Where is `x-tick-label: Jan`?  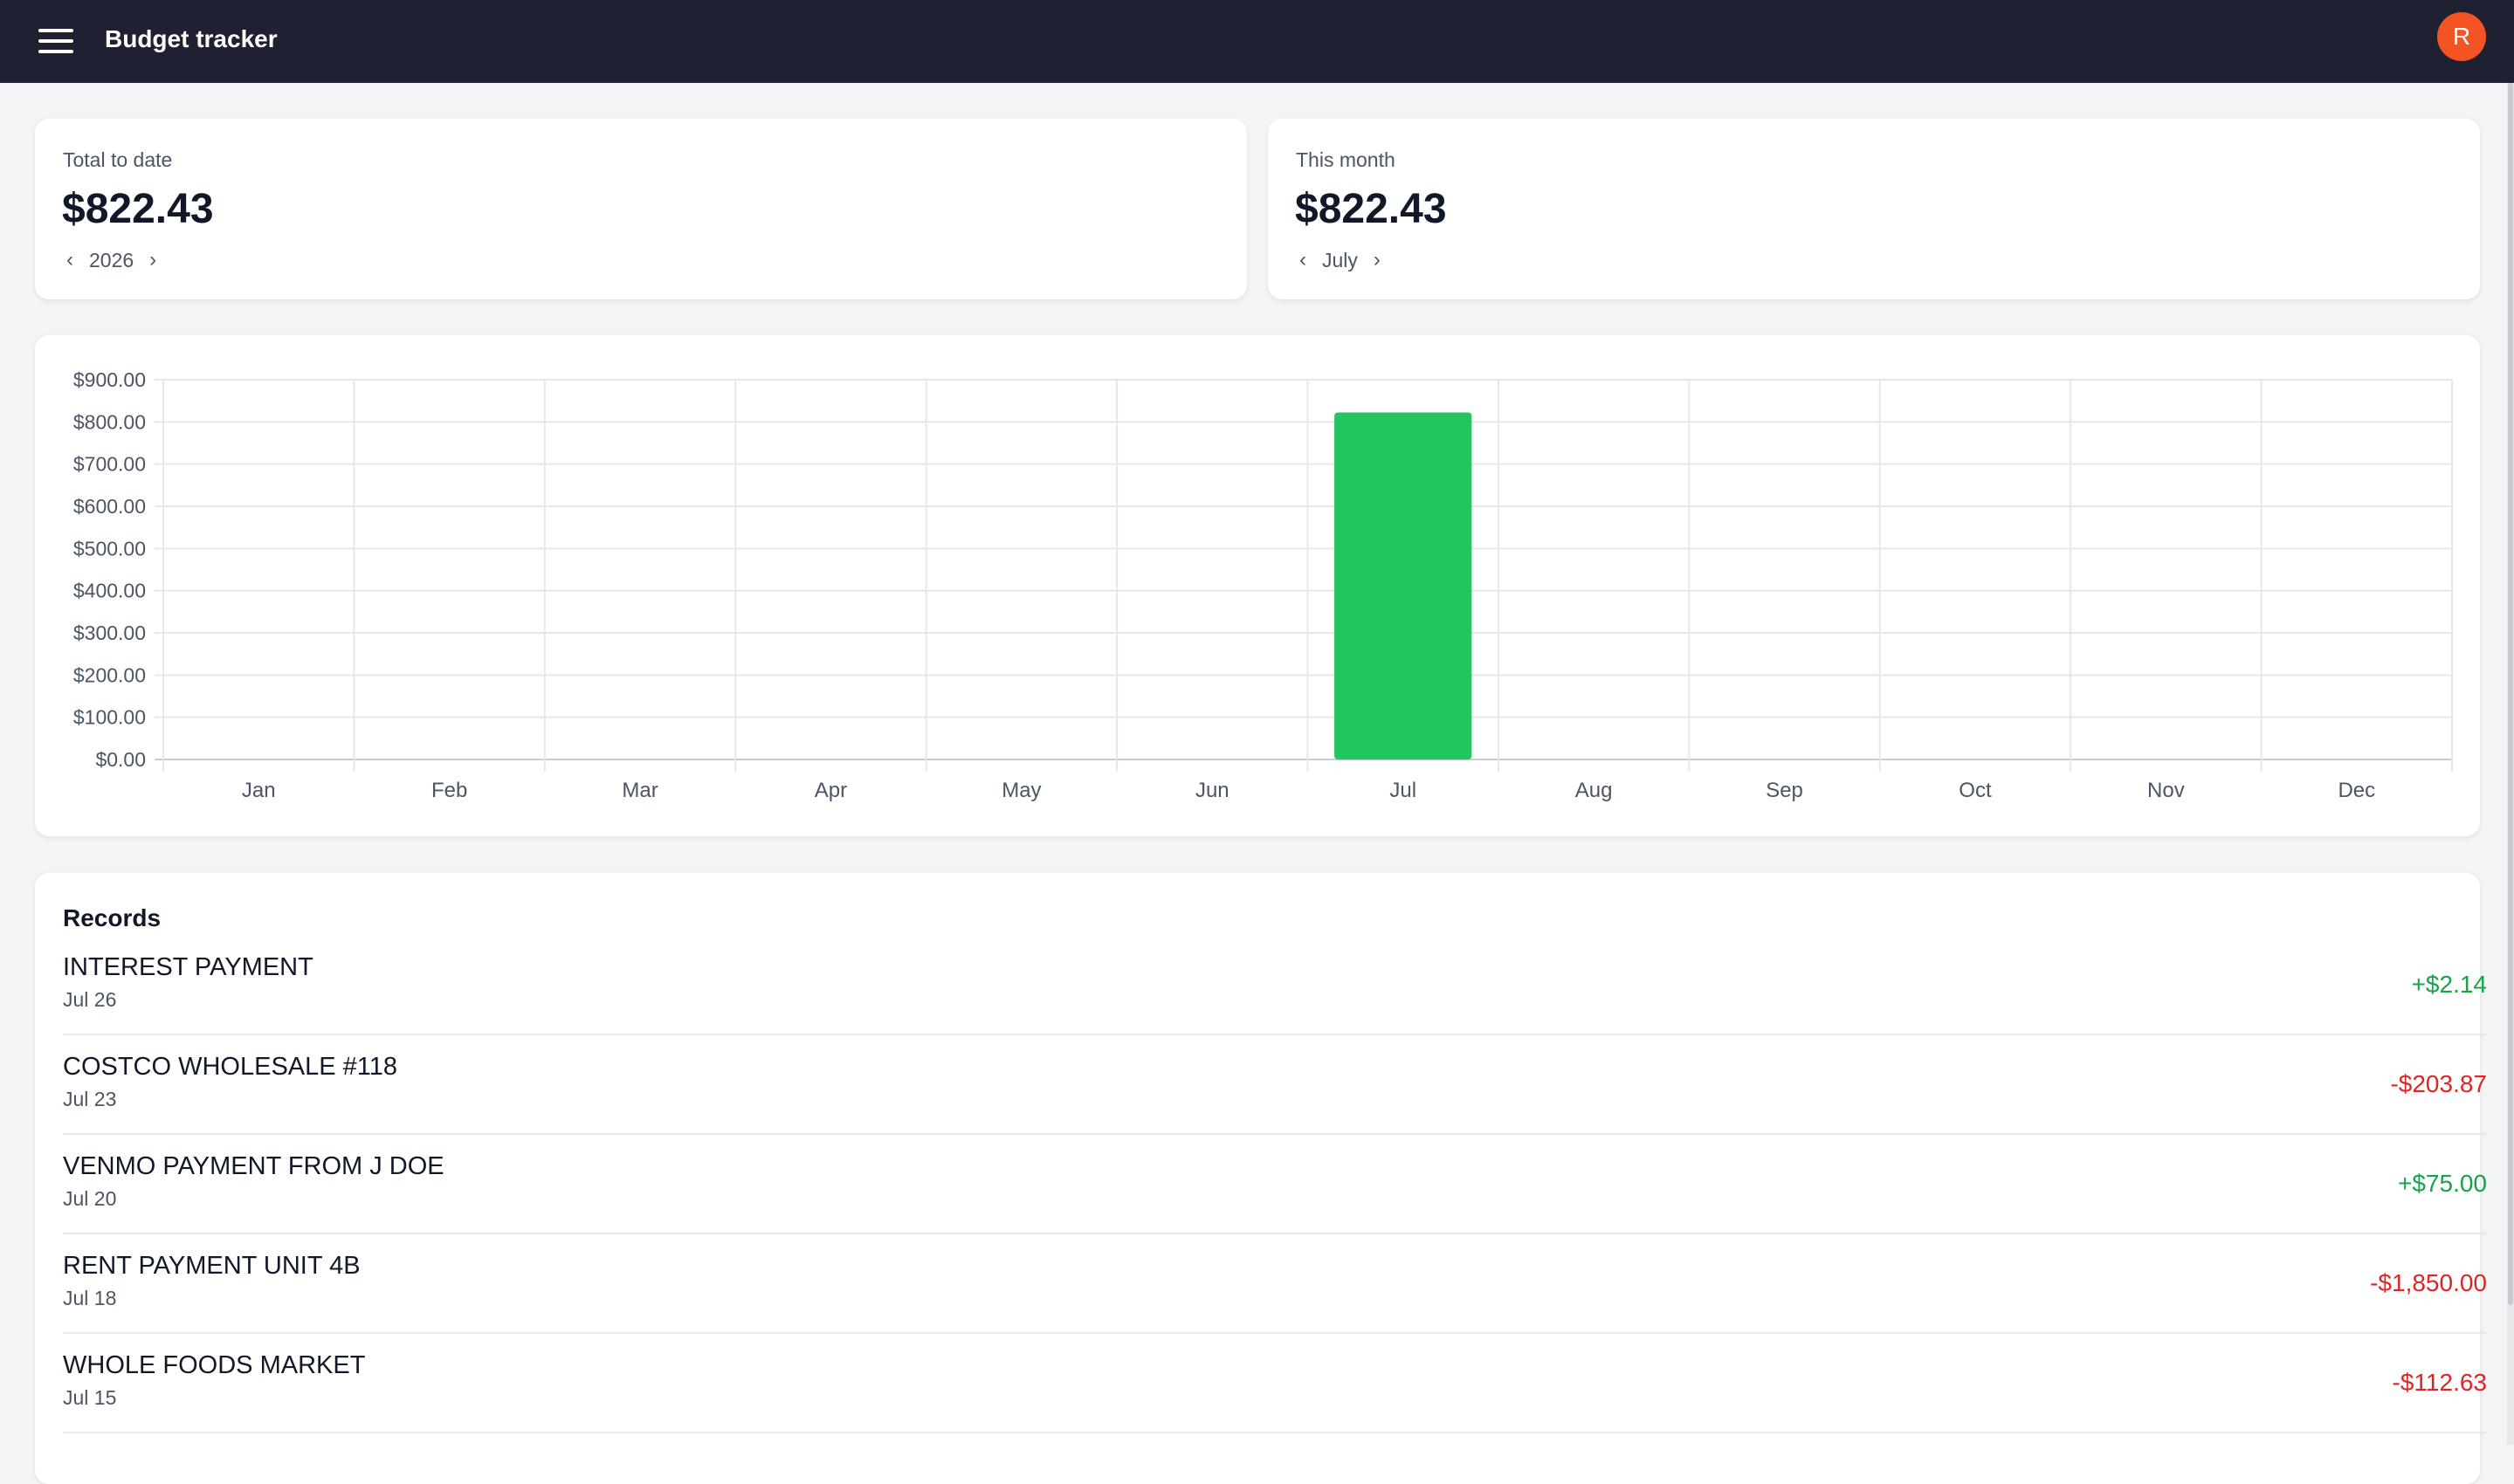 x-tick-label: Jan is located at coordinates (259, 791).